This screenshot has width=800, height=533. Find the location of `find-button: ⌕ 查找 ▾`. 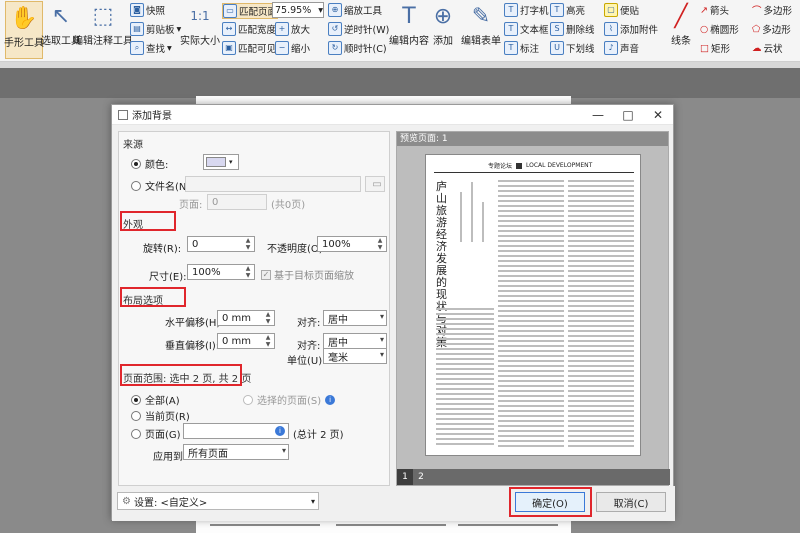

find-button: ⌕ 查找 ▾ is located at coordinates (151, 48).